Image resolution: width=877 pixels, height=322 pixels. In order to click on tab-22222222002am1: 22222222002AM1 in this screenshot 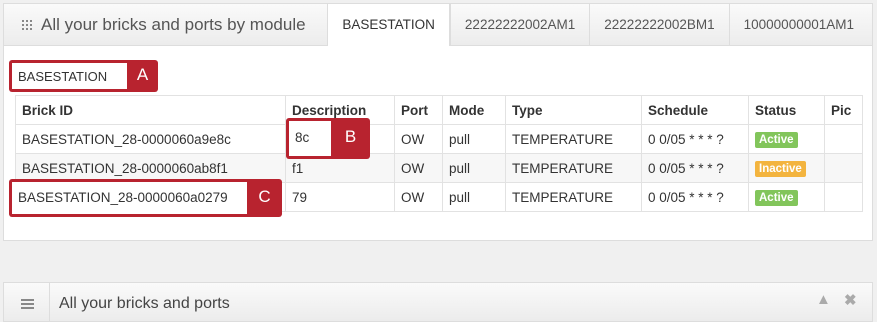, I will do `click(519, 24)`.